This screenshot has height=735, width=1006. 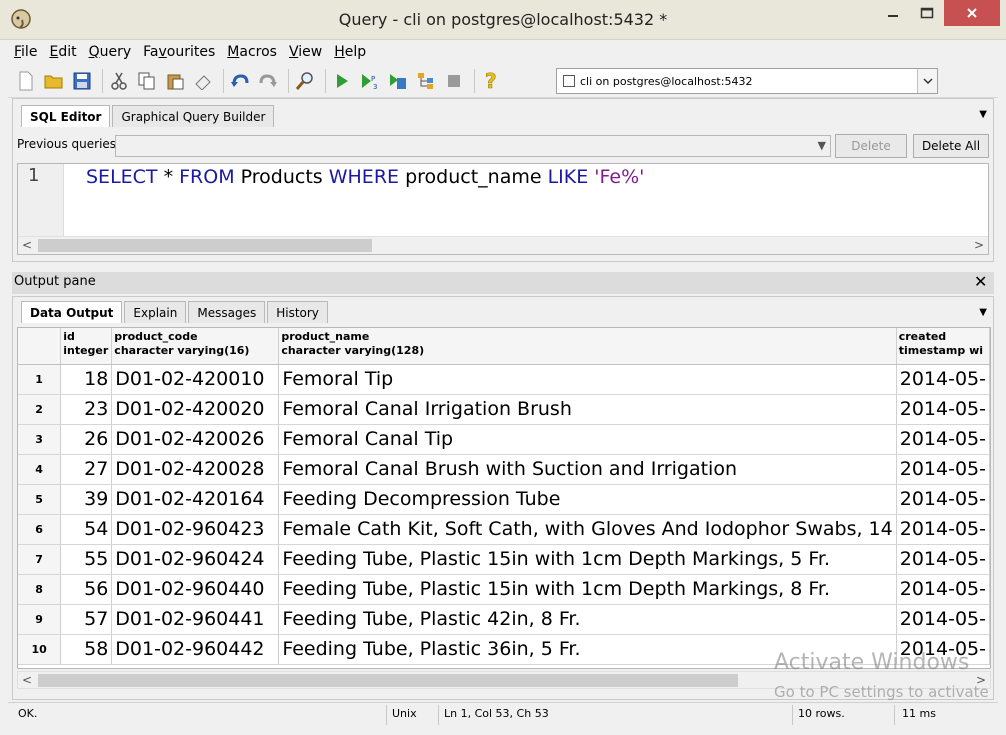 What do you see at coordinates (195, 499) in the screenshot?
I see `cell-product-code: D01-02-420164` at bounding box center [195, 499].